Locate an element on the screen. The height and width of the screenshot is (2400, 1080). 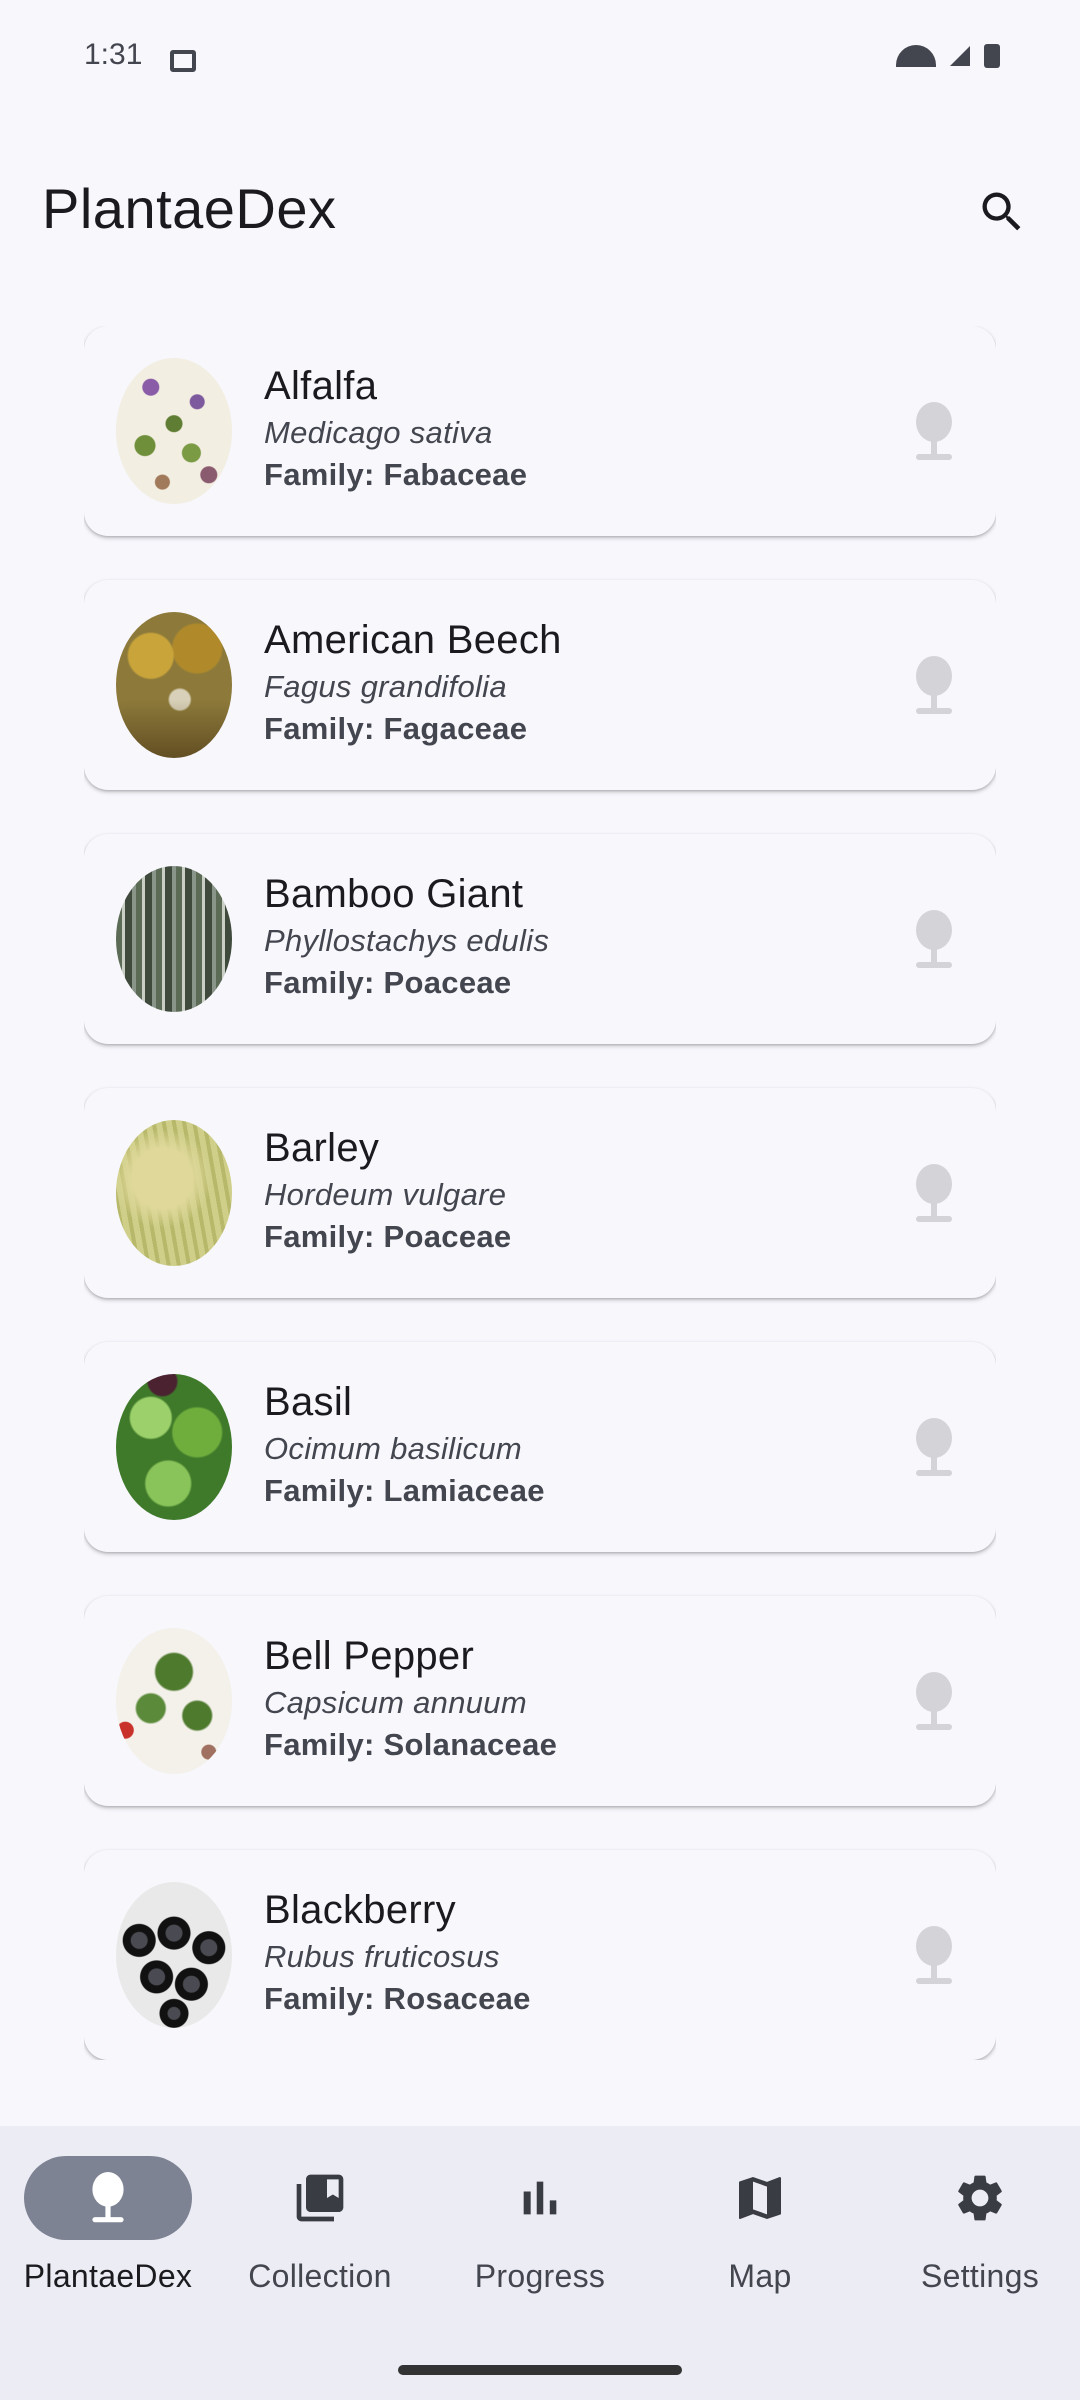
plant-card-basil: Basil Ocimum basilicum Family: Lamiaceae is located at coordinates (540, 1447).